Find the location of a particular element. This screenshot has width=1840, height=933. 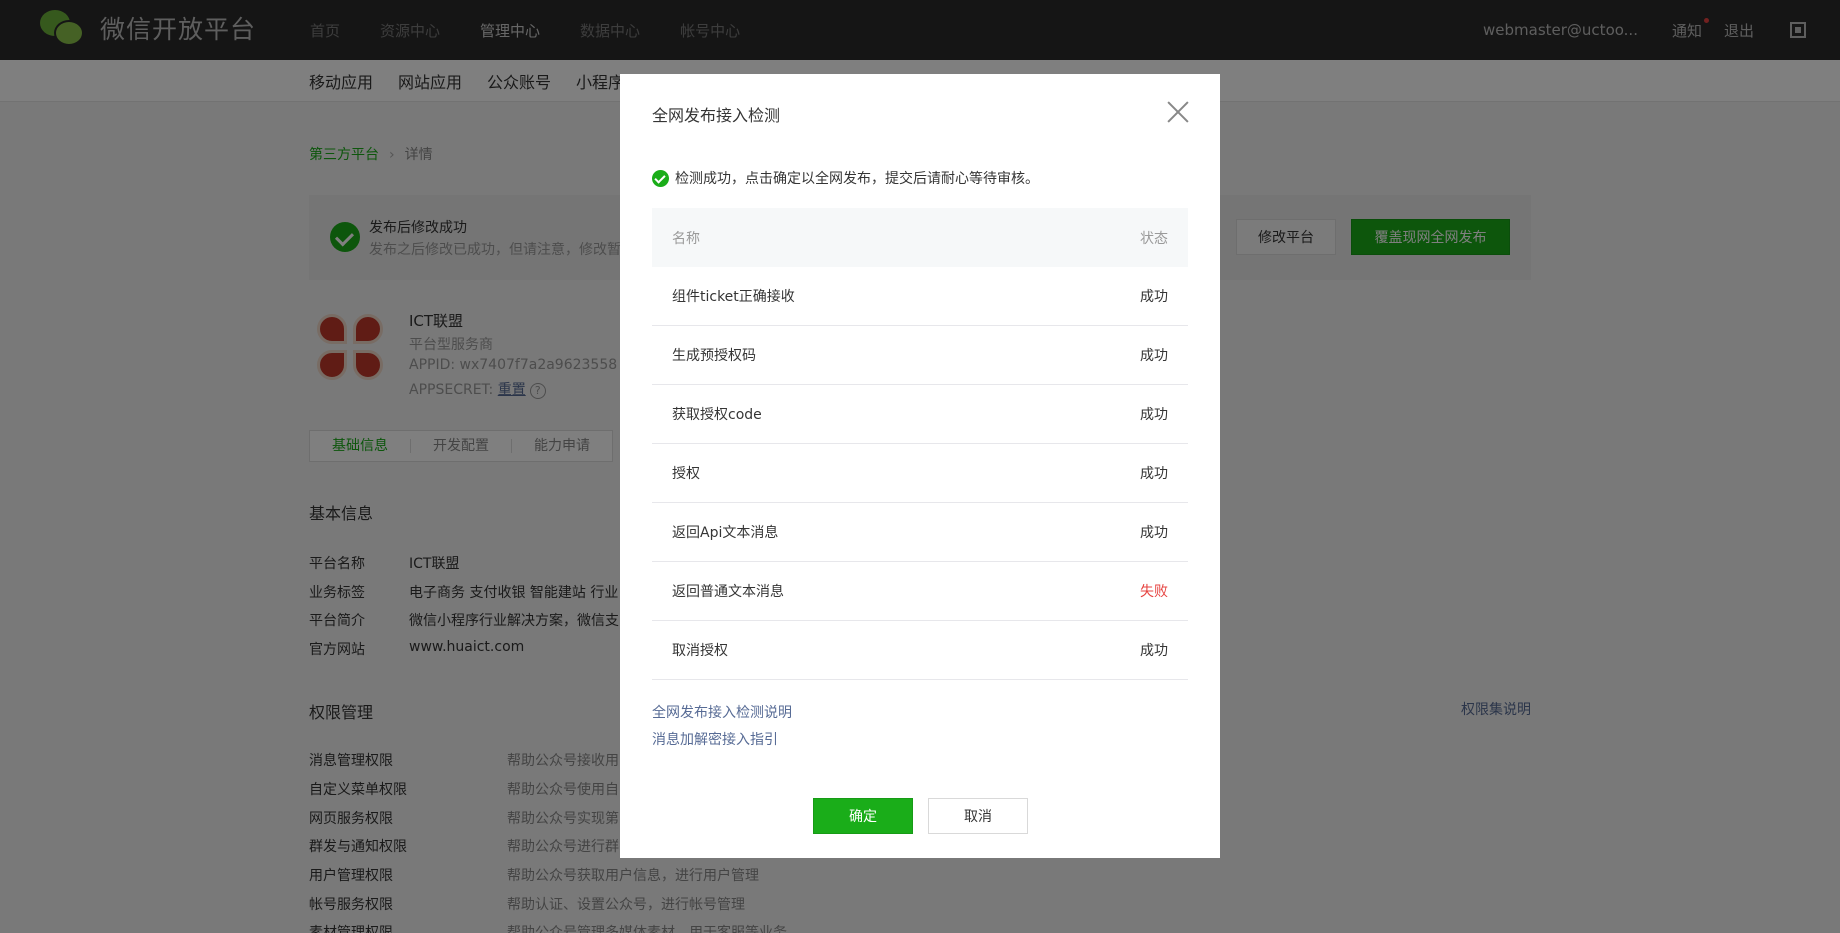

check-status-failed: 失败 is located at coordinates (1154, 592).